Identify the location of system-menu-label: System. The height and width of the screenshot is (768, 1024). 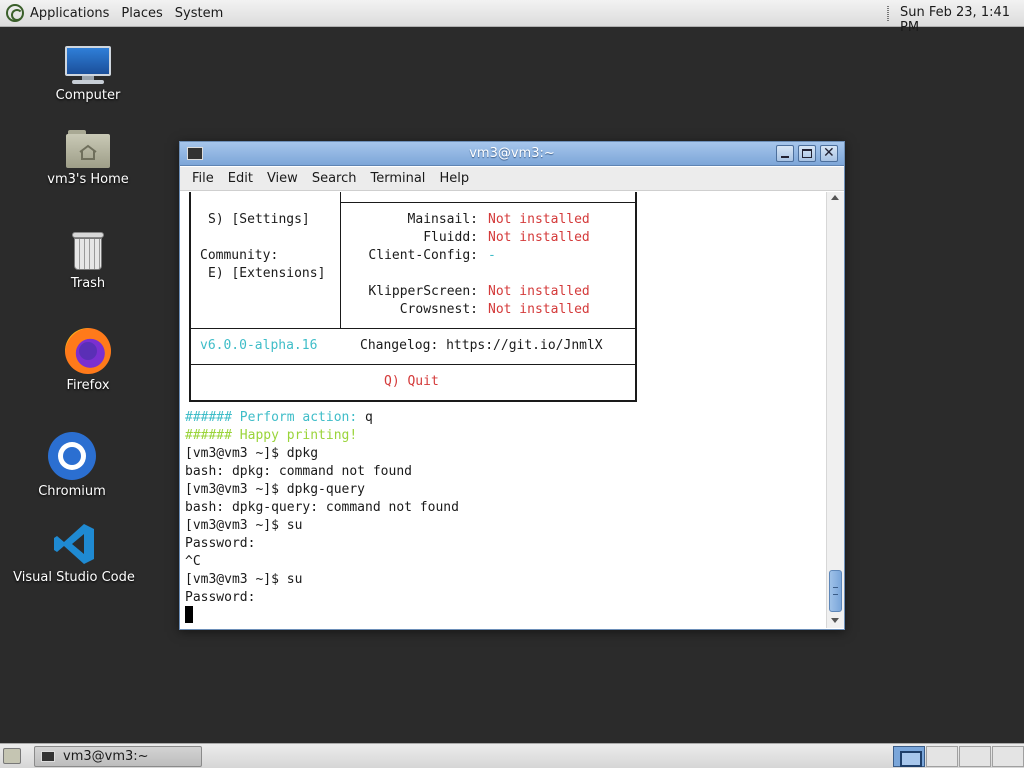
(199, 13).